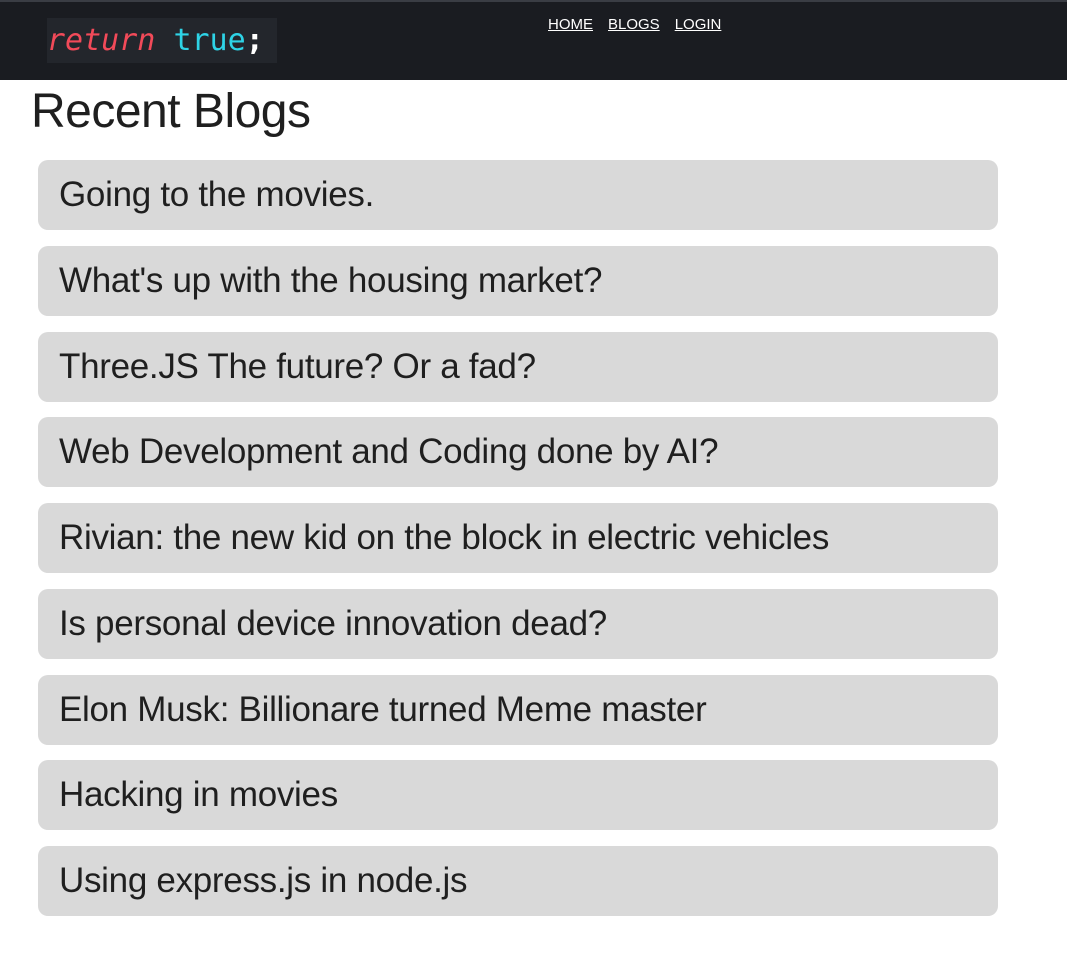 The width and height of the screenshot is (1067, 969). I want to click on nav-link-login: LOGIN, so click(698, 25).